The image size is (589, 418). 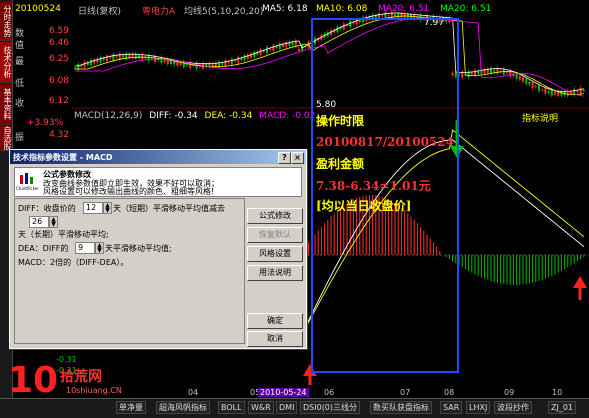 What do you see at coordinates (557, 392) in the screenshot?
I see `date-tick: 10` at bounding box center [557, 392].